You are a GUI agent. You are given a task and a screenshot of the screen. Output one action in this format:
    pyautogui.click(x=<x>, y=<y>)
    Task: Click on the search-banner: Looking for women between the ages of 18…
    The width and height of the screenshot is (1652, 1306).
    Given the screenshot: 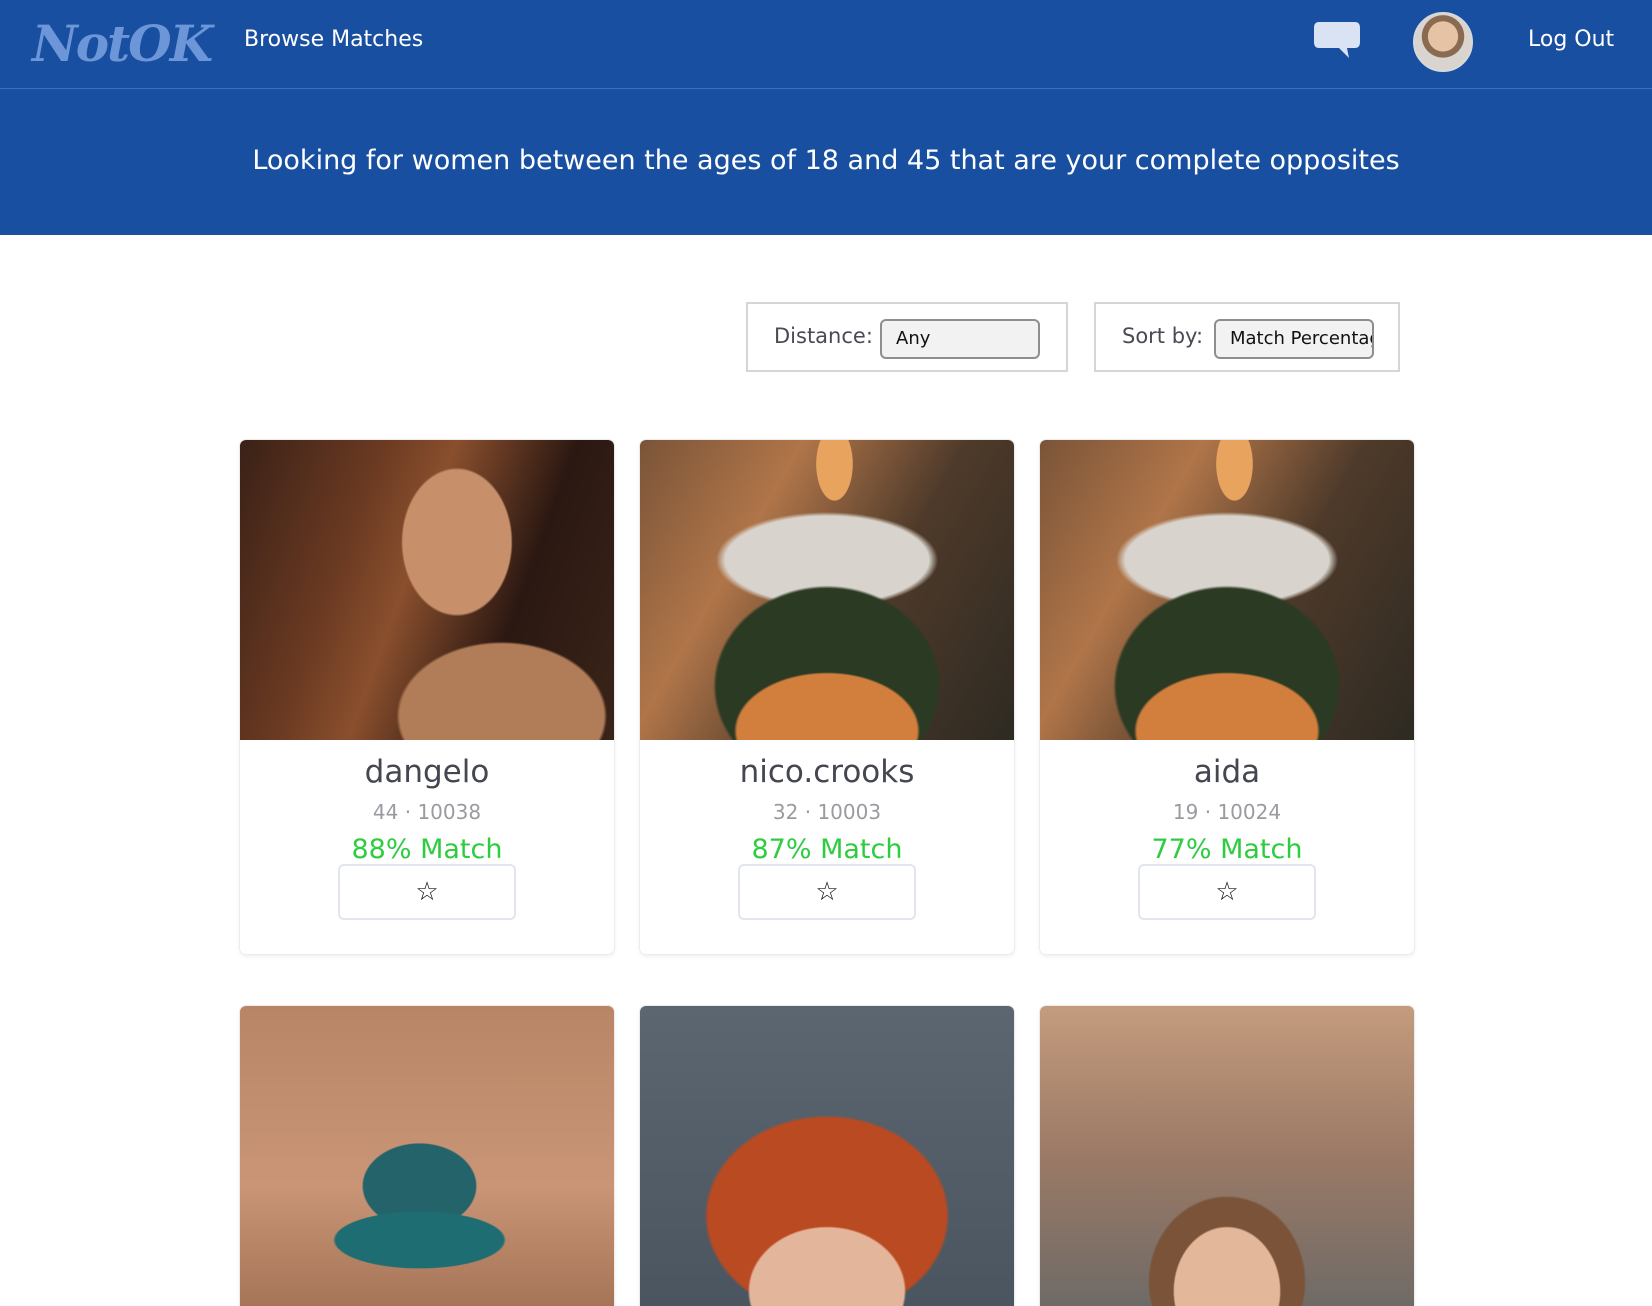 What is the action you would take?
    pyautogui.click(x=826, y=162)
    